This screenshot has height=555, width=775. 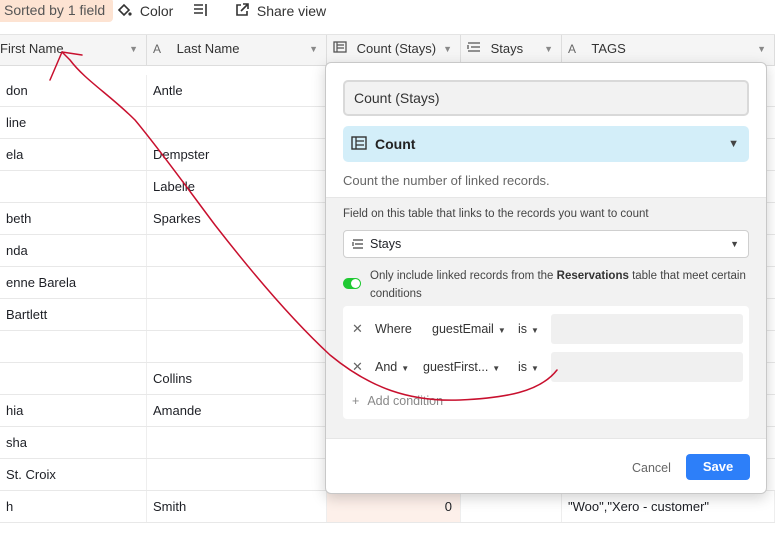 What do you see at coordinates (668, 506) in the screenshot?
I see `cell-tags: "Woo","Xero - customer"` at bounding box center [668, 506].